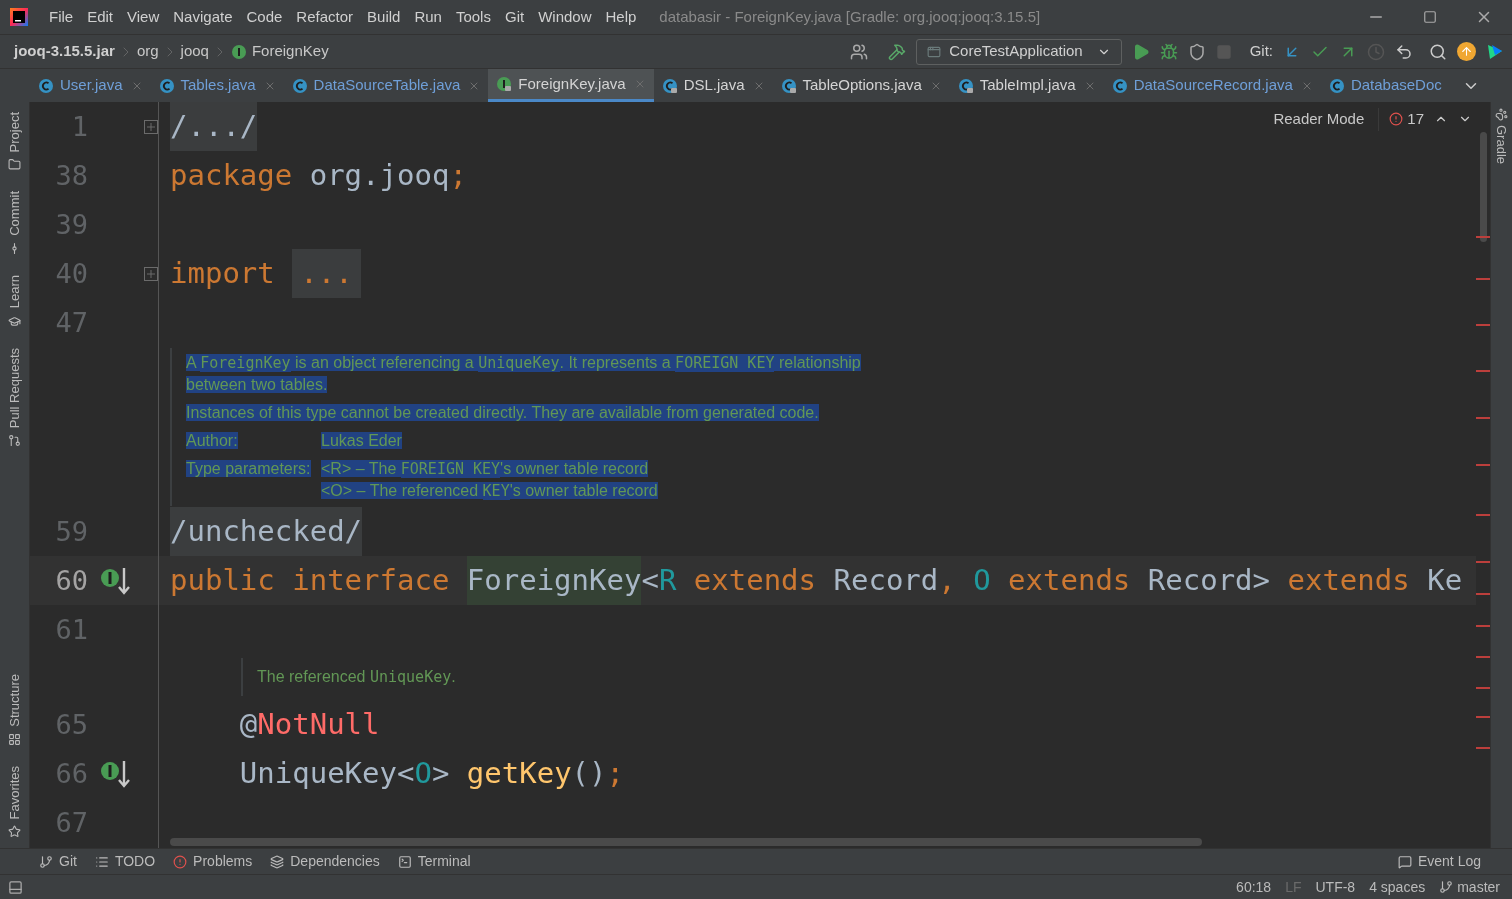  Describe the element at coordinates (264, 17) in the screenshot. I see `menu-item: Code` at that location.